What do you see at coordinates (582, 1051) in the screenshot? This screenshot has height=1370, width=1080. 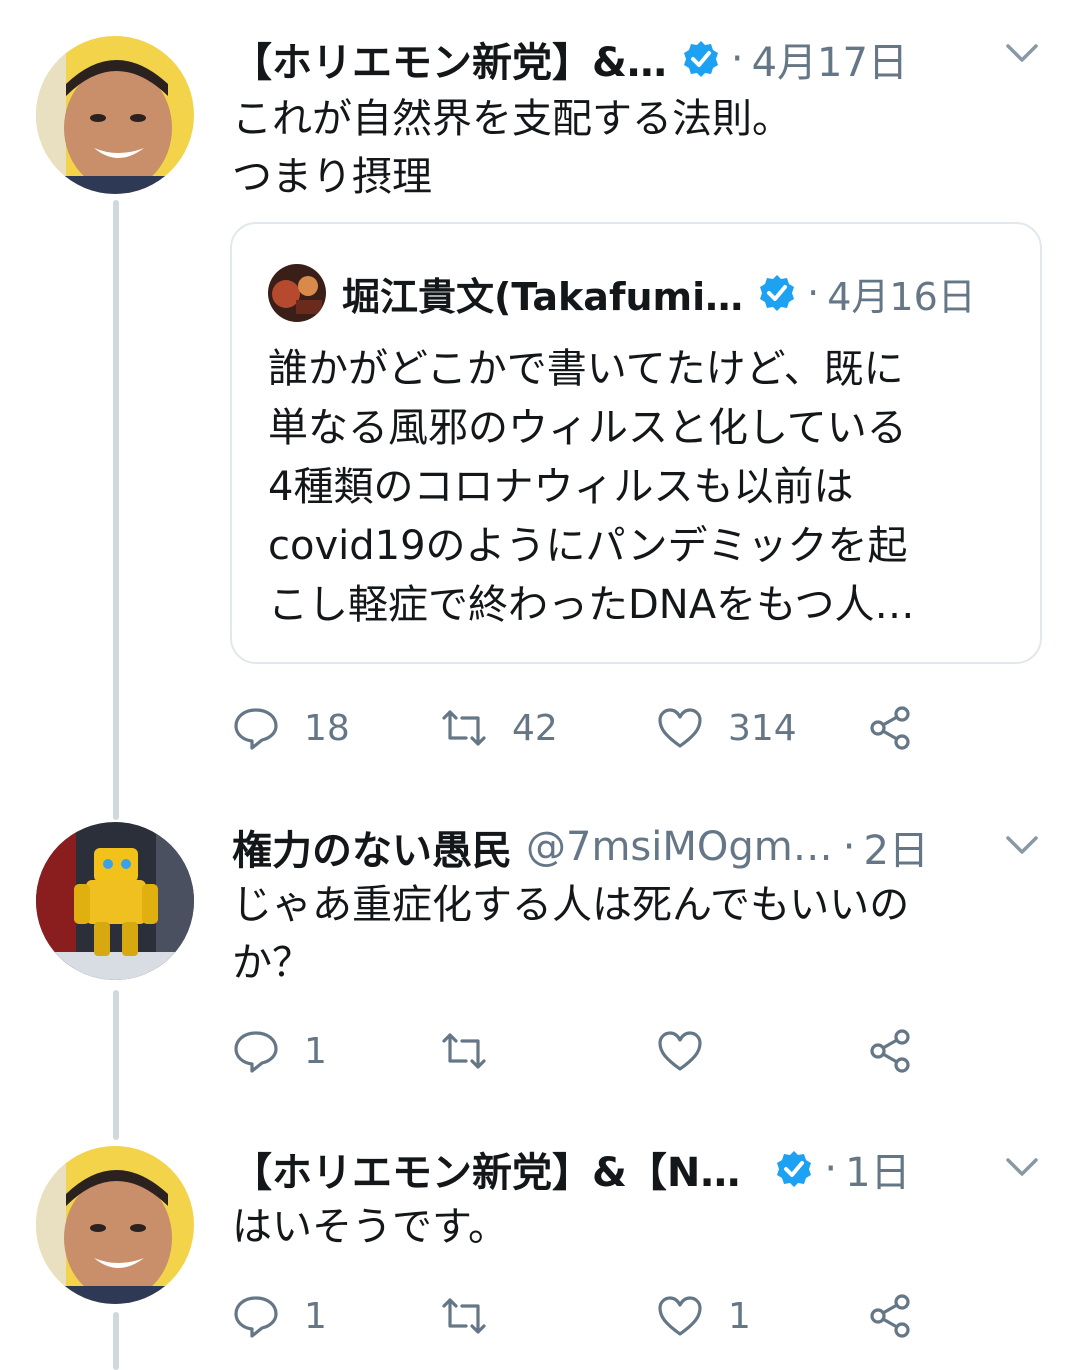 I see `tweet-actions: 1` at bounding box center [582, 1051].